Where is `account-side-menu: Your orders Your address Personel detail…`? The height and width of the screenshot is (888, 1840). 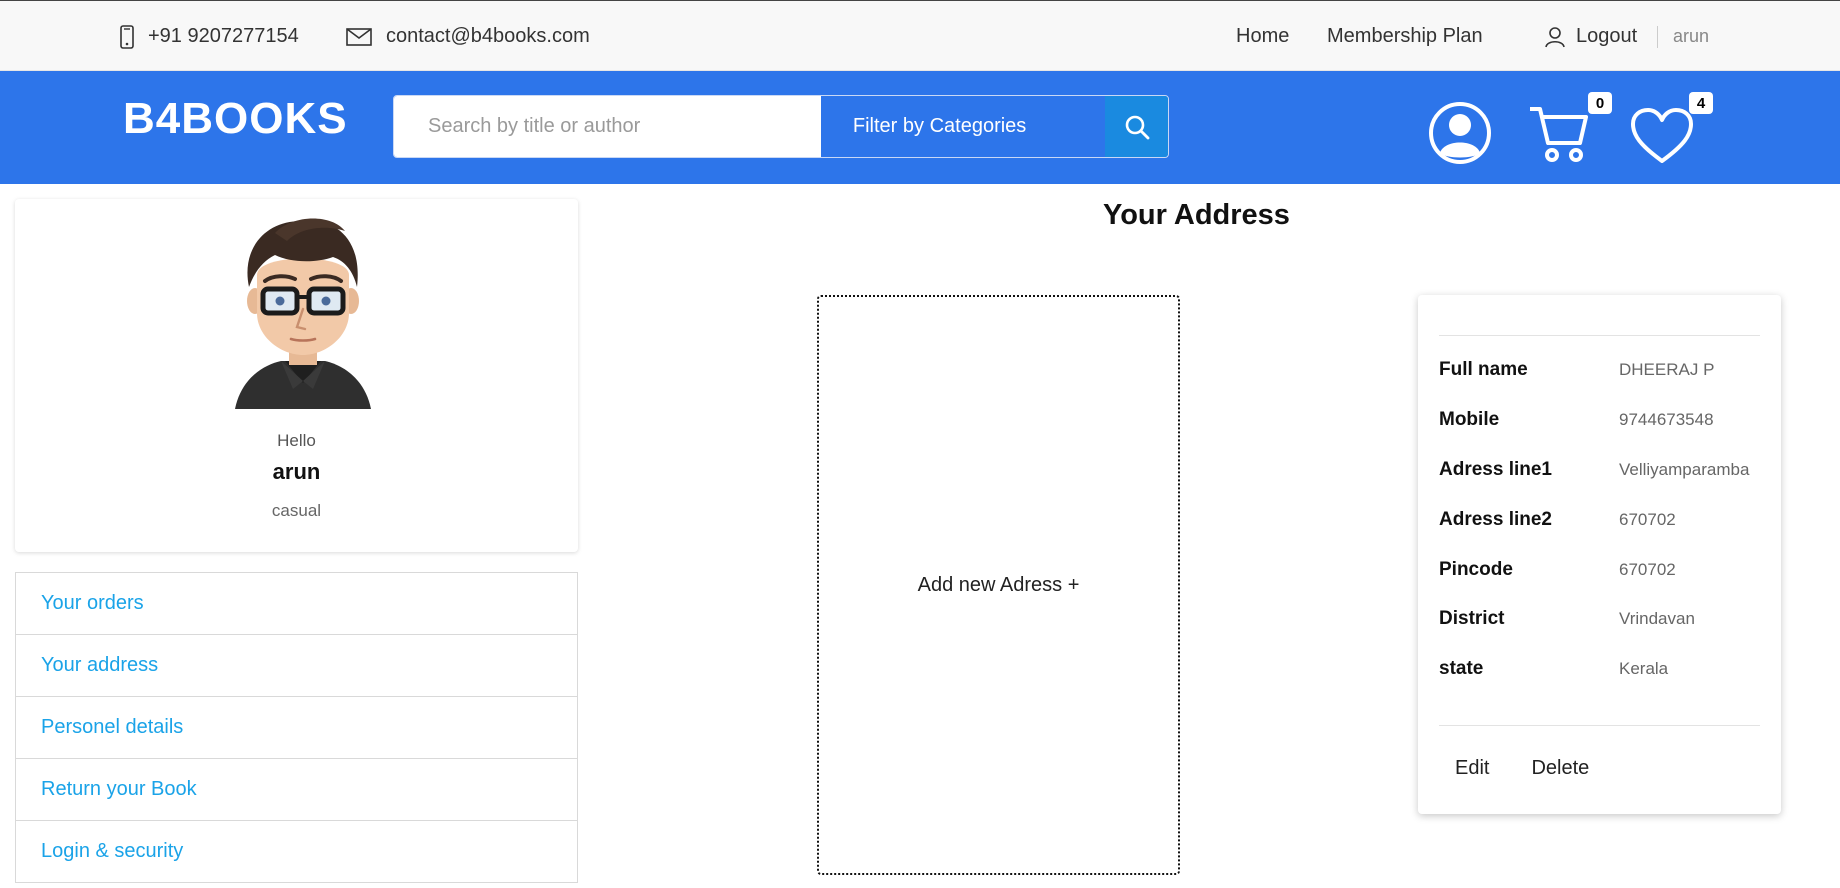 account-side-menu: Your orders Your address Personel detail… is located at coordinates (296, 727).